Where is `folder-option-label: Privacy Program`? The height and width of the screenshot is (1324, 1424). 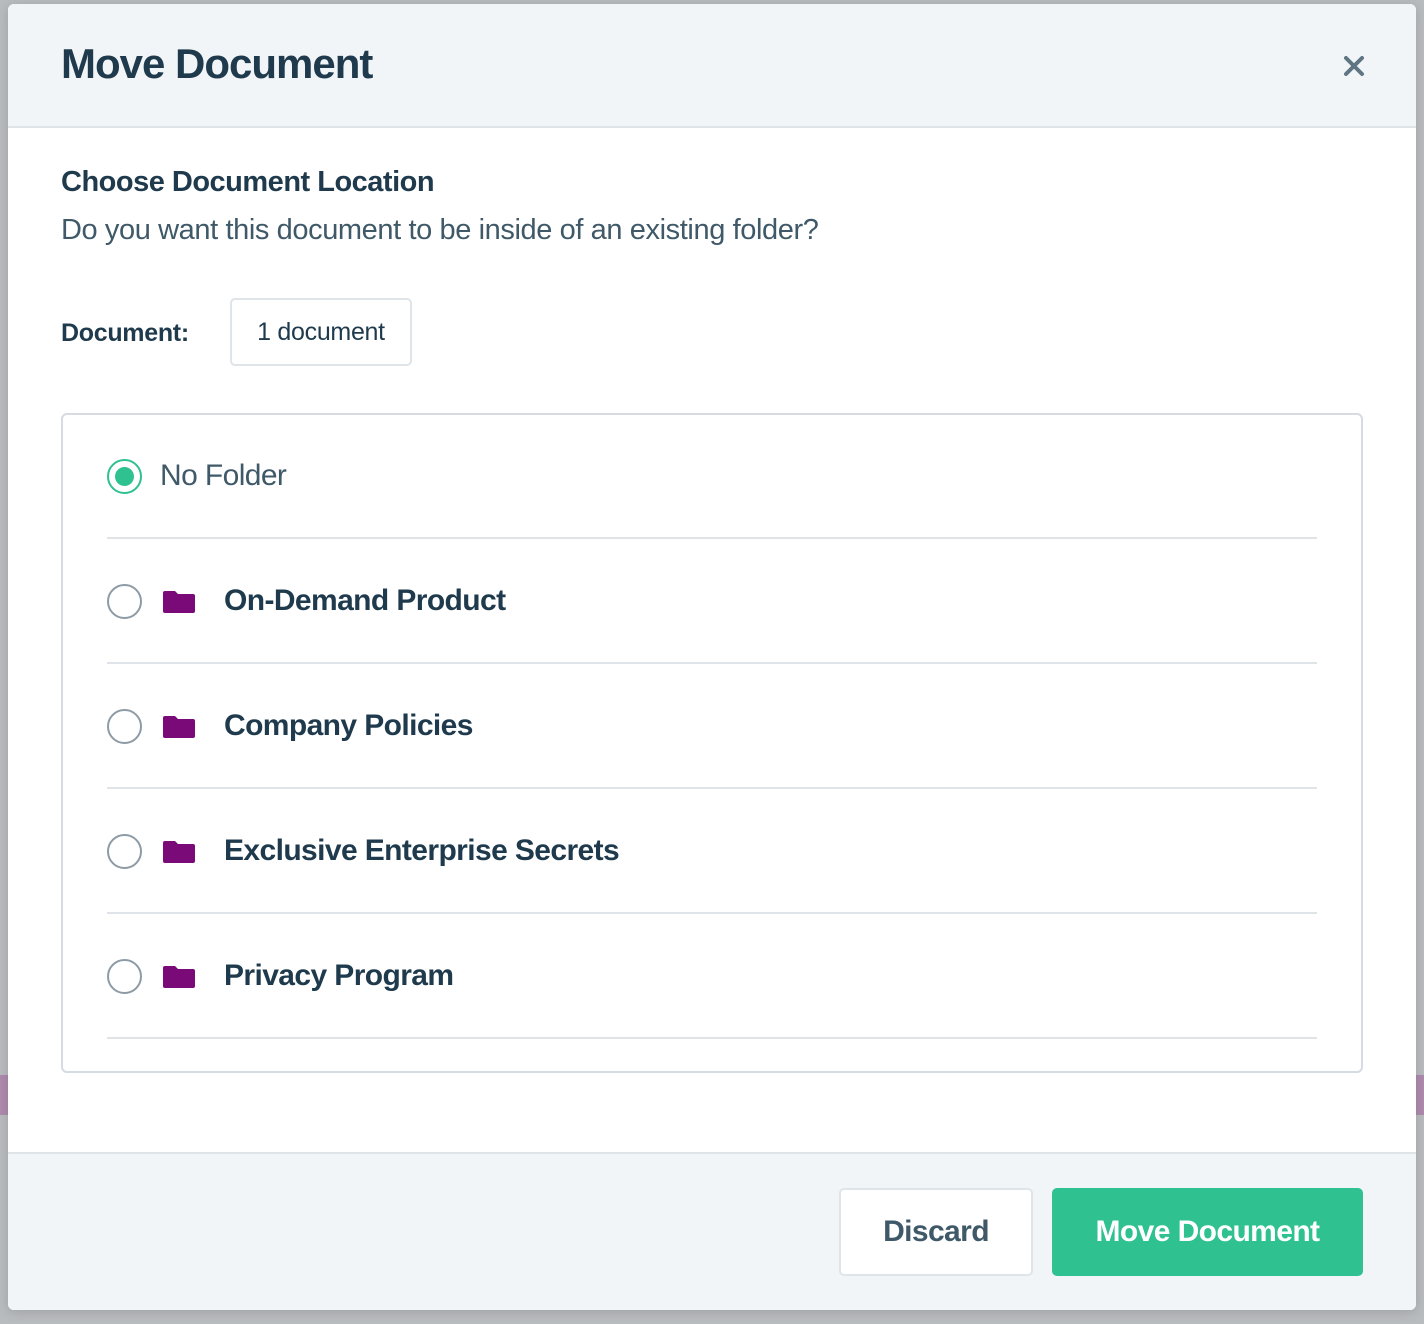
folder-option-label: Privacy Program is located at coordinates (339, 975).